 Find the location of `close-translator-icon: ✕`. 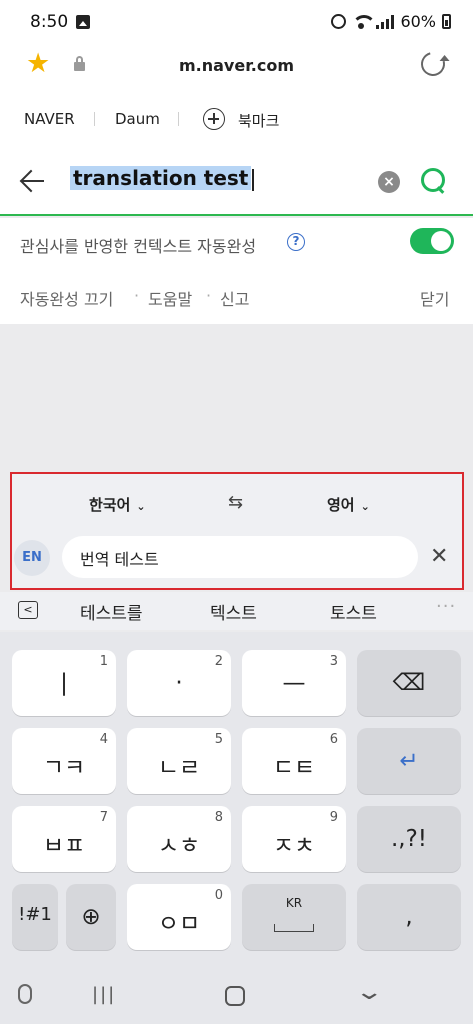

close-translator-icon: ✕ is located at coordinates (439, 556).